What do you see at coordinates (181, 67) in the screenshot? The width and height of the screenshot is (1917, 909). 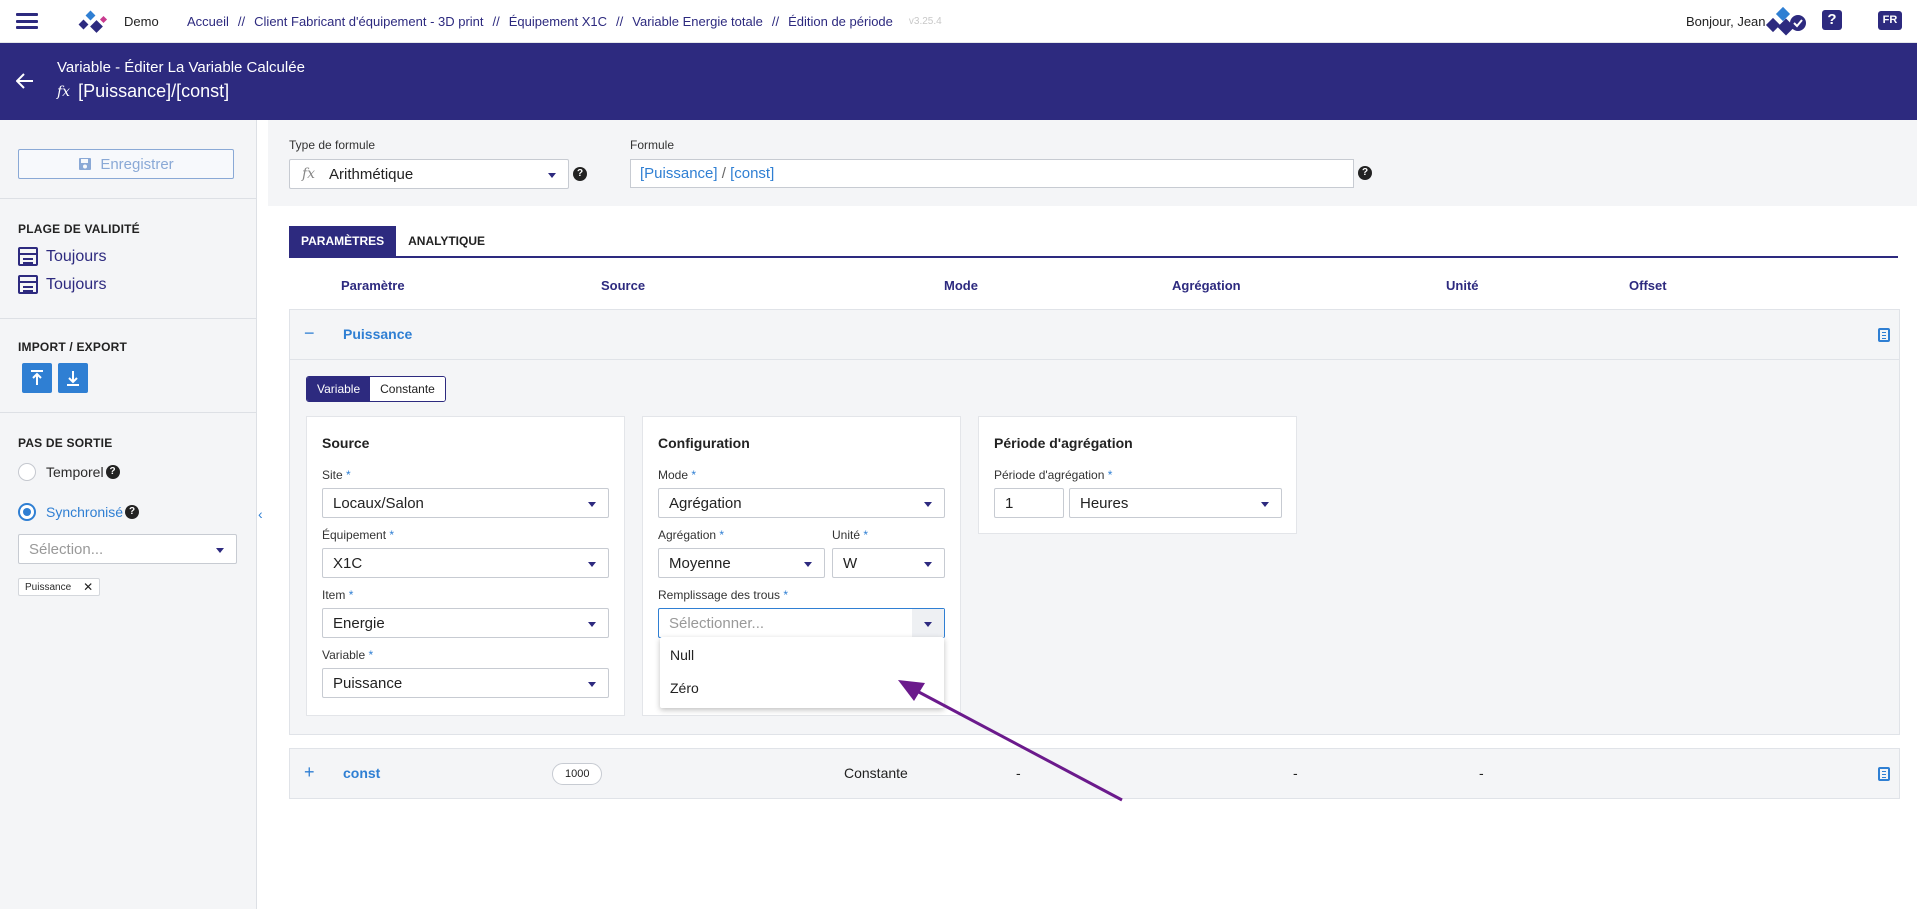 I see `page-subtitle: Variable - Éditer La Variable Calculée` at bounding box center [181, 67].